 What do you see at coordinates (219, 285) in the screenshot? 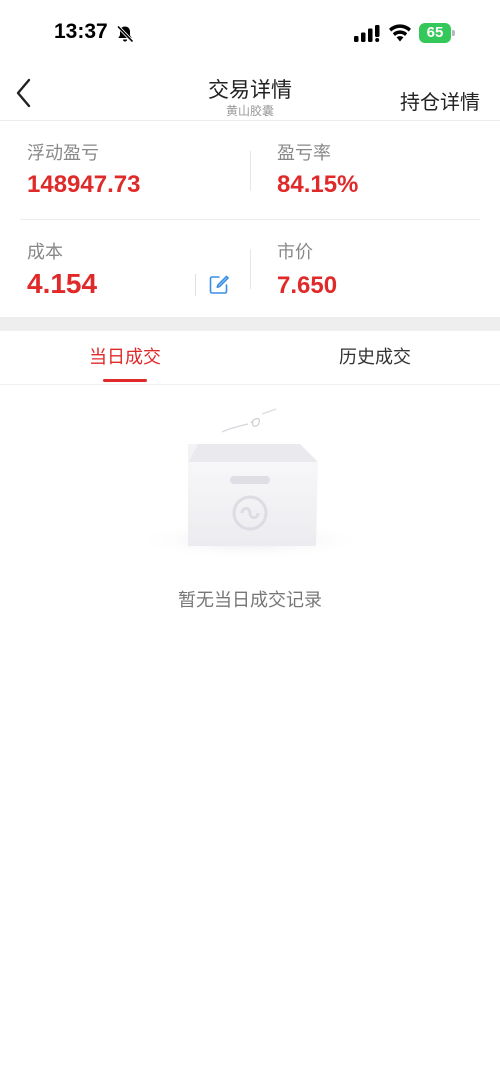
I see `edit-icon` at bounding box center [219, 285].